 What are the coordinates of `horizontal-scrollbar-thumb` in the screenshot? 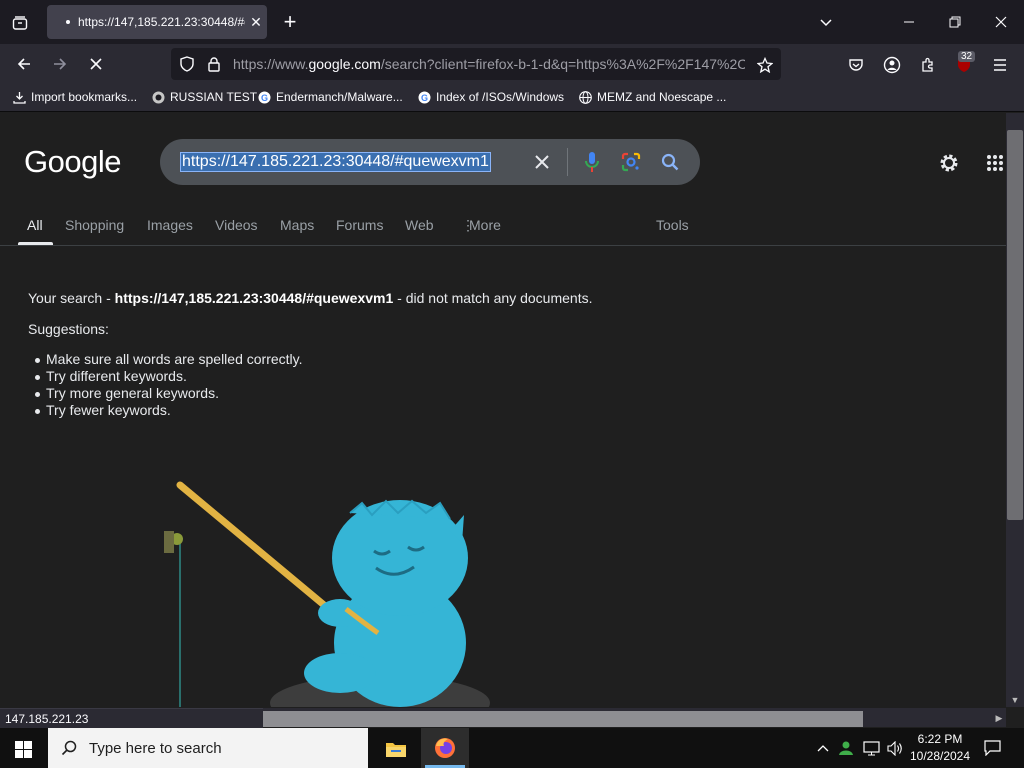 It's located at (563, 719).